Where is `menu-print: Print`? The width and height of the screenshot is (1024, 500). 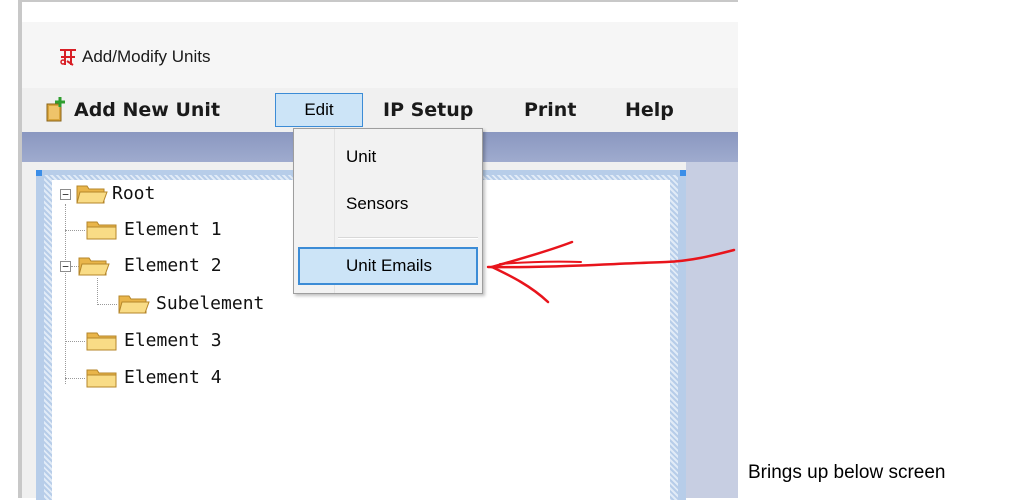
menu-print: Print is located at coordinates (550, 110).